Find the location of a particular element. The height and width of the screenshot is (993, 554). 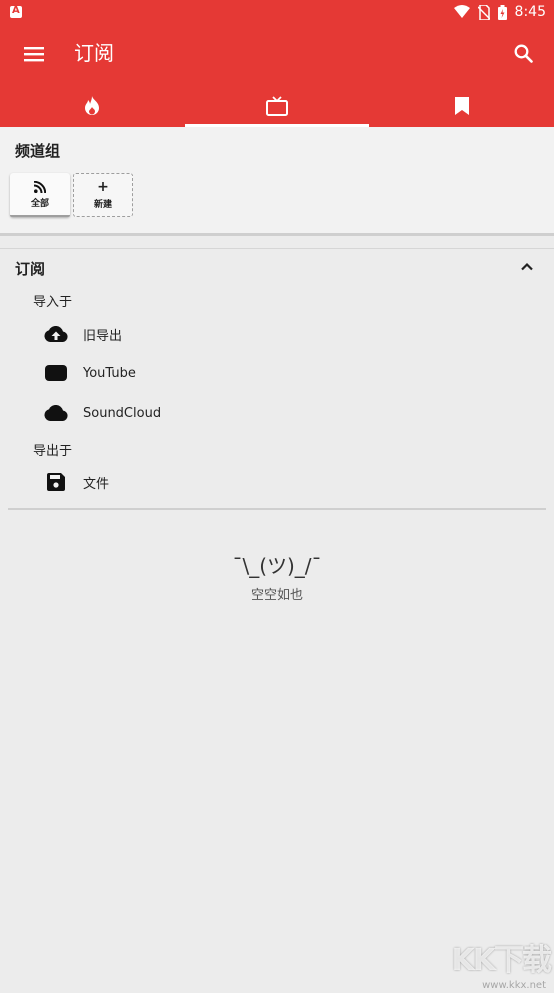

tab-subscriptions is located at coordinates (277, 106).